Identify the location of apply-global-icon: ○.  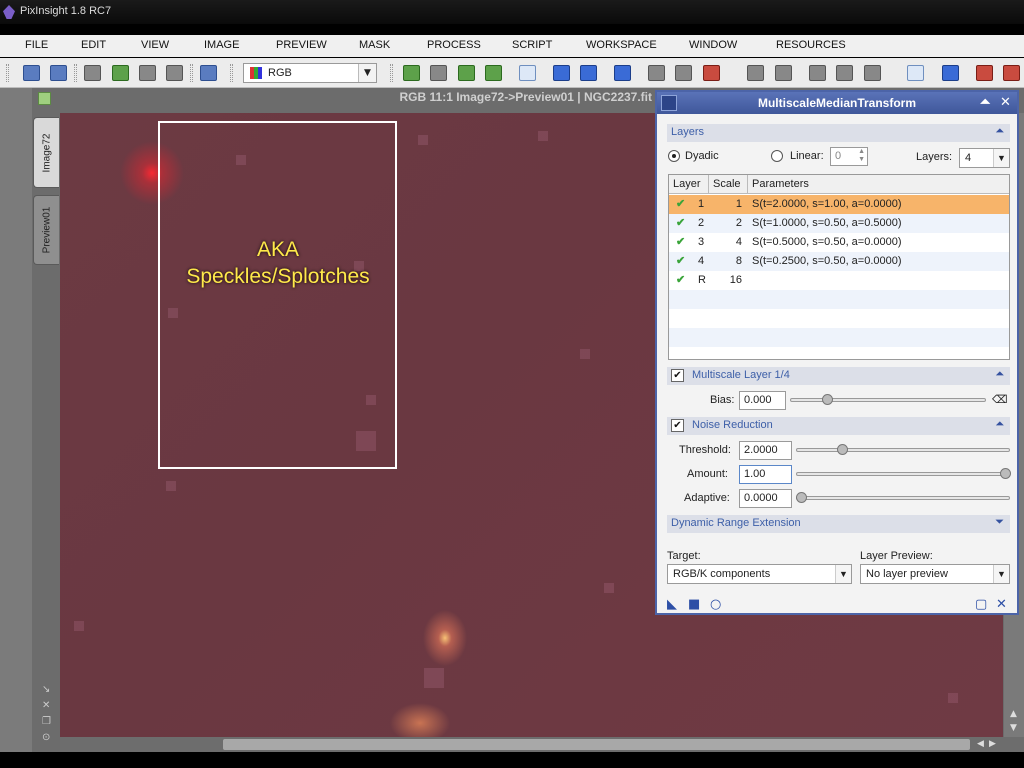
(715, 604).